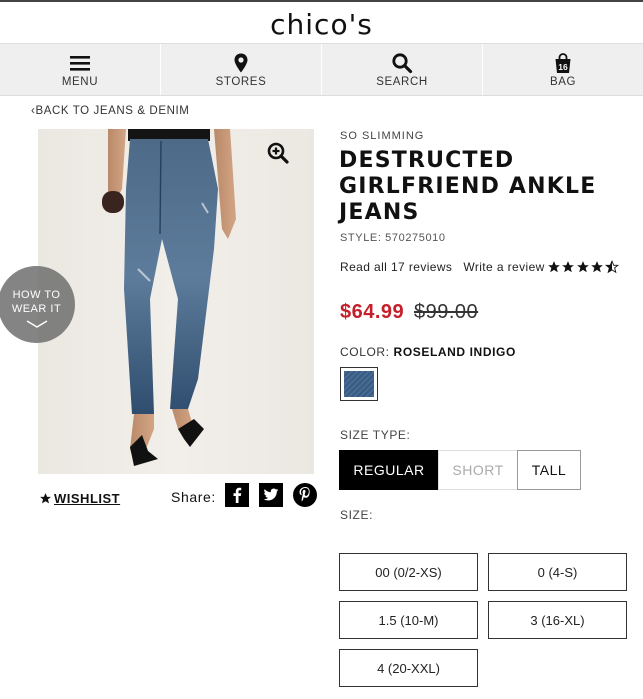 The image size is (643, 699). Describe the element at coordinates (372, 312) in the screenshot. I see `sale-price: $64.99` at that location.